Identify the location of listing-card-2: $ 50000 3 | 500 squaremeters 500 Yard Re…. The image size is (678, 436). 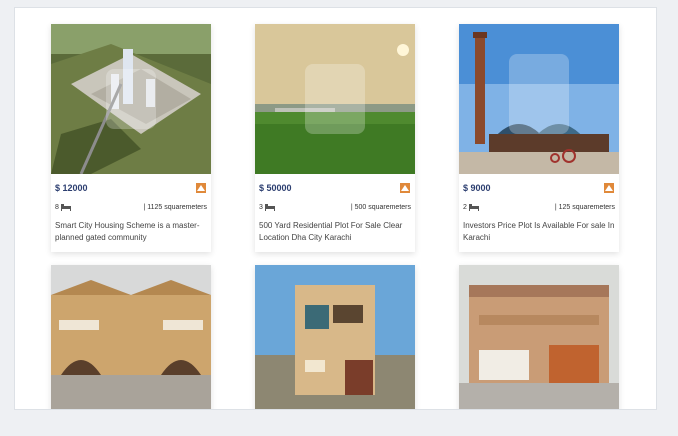
(335, 138).